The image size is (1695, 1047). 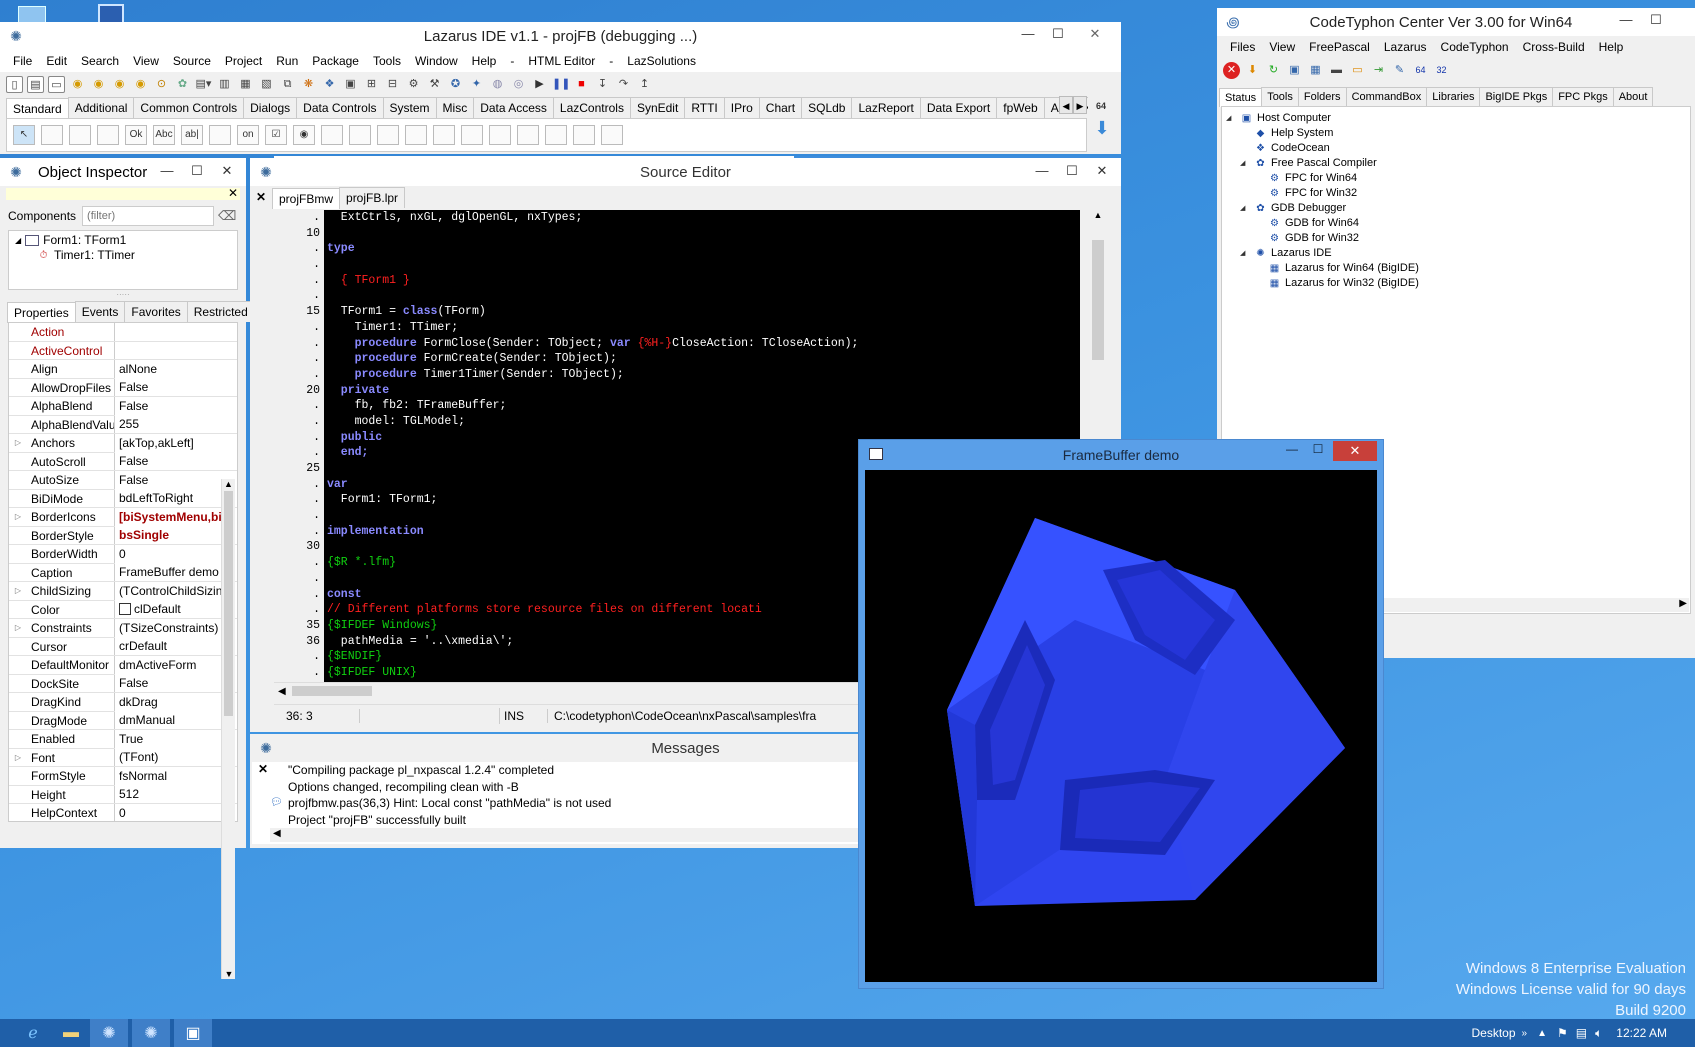 What do you see at coordinates (1378, 70) in the screenshot?
I see `ct-exit-icon: ⇥` at bounding box center [1378, 70].